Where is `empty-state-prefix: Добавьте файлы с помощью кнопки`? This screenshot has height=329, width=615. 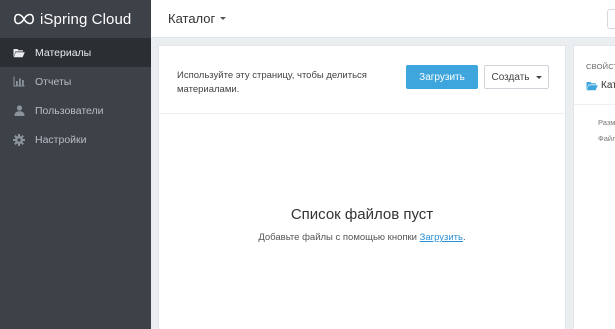
empty-state-prefix: Добавьте файлы с помощью кнопки is located at coordinates (339, 237).